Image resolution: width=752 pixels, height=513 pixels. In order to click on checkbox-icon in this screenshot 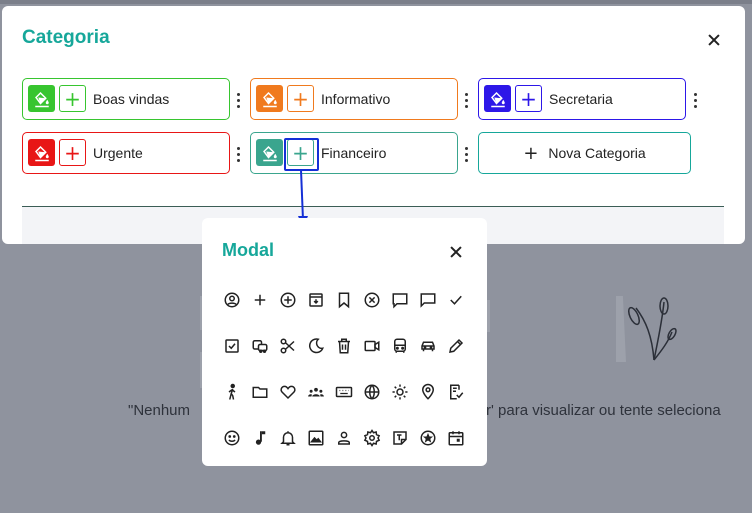, I will do `click(232, 346)`.